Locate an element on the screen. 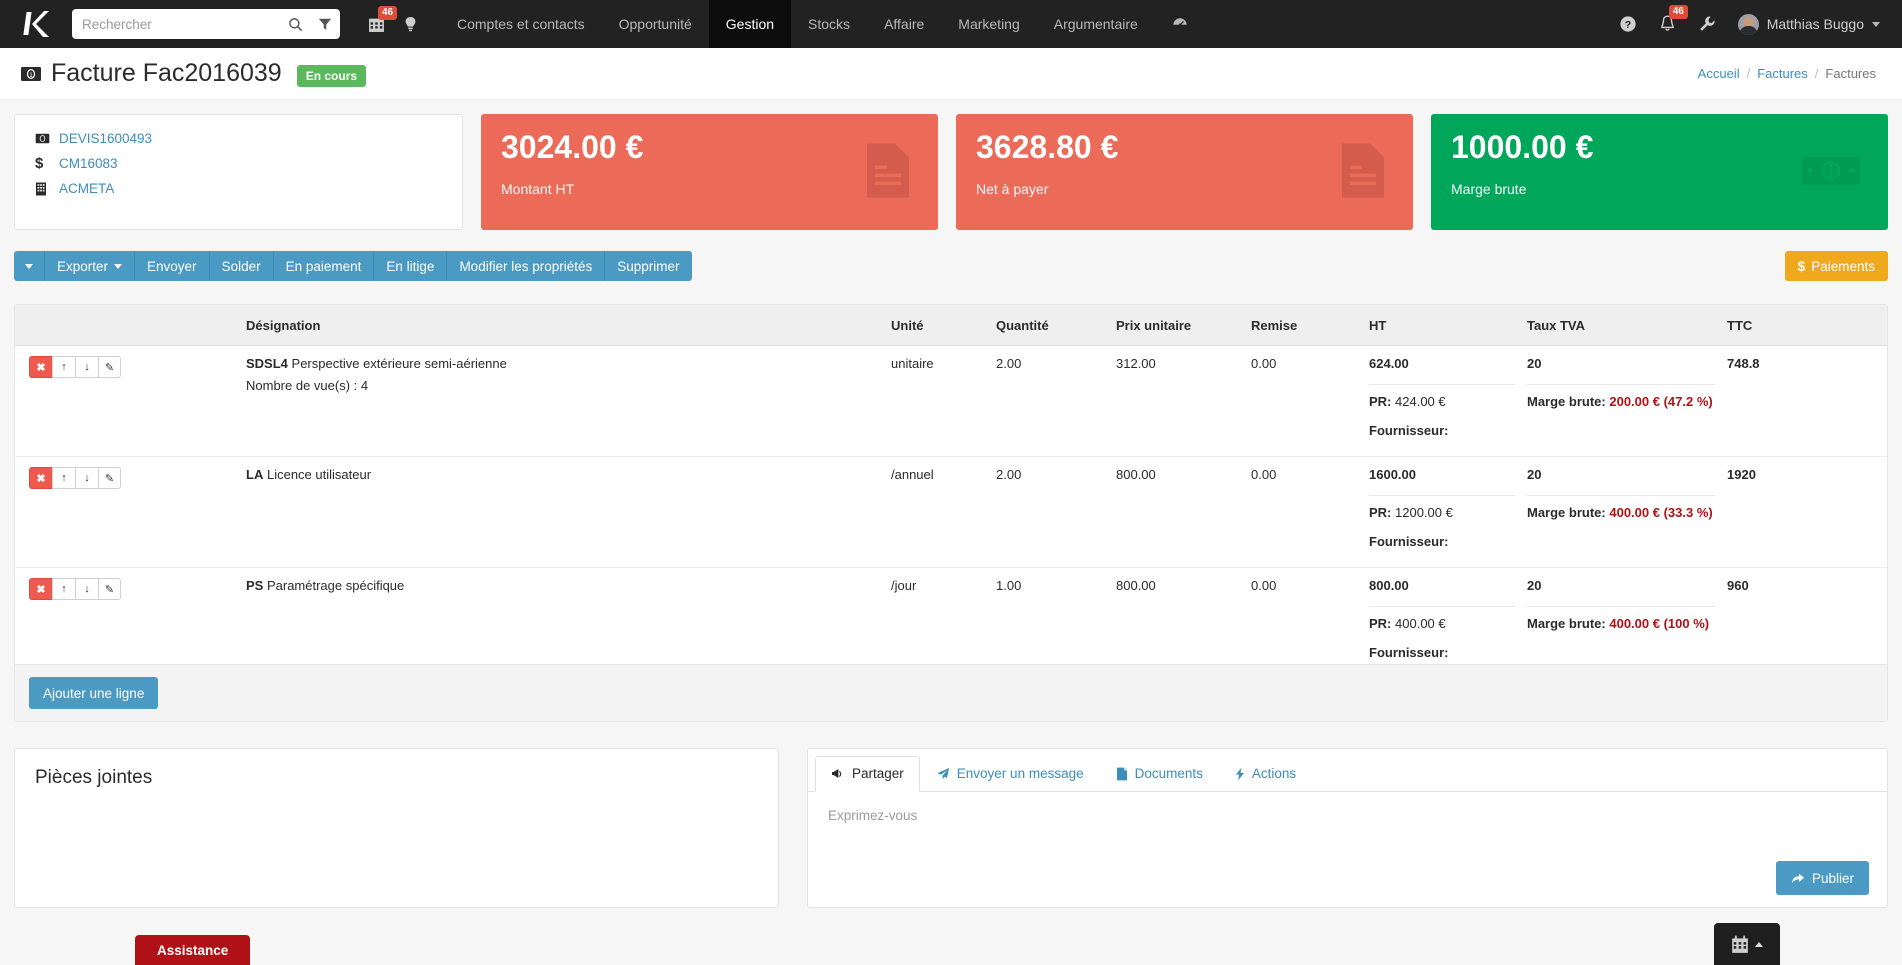  lines-panel-footer: Ajouter une ligne is located at coordinates (951, 692).